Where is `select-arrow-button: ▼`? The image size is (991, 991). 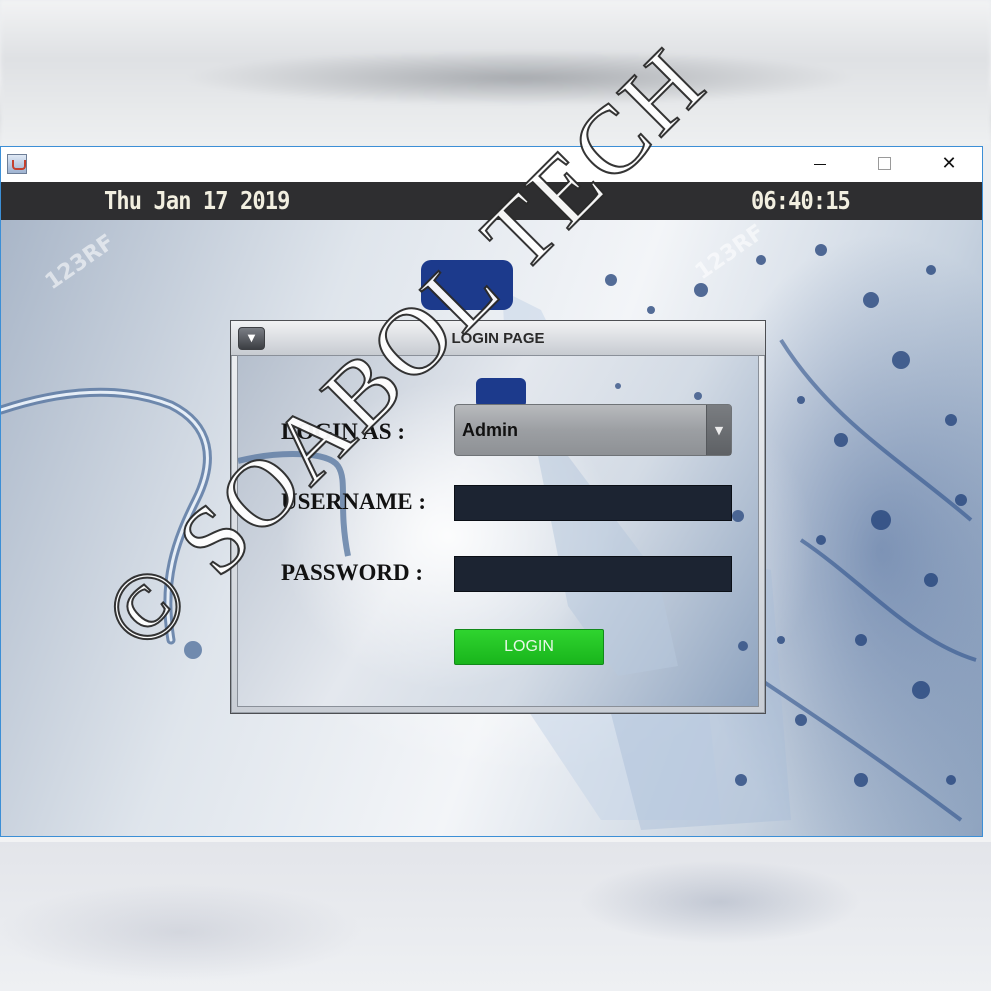
select-arrow-button: ▼ is located at coordinates (718, 430).